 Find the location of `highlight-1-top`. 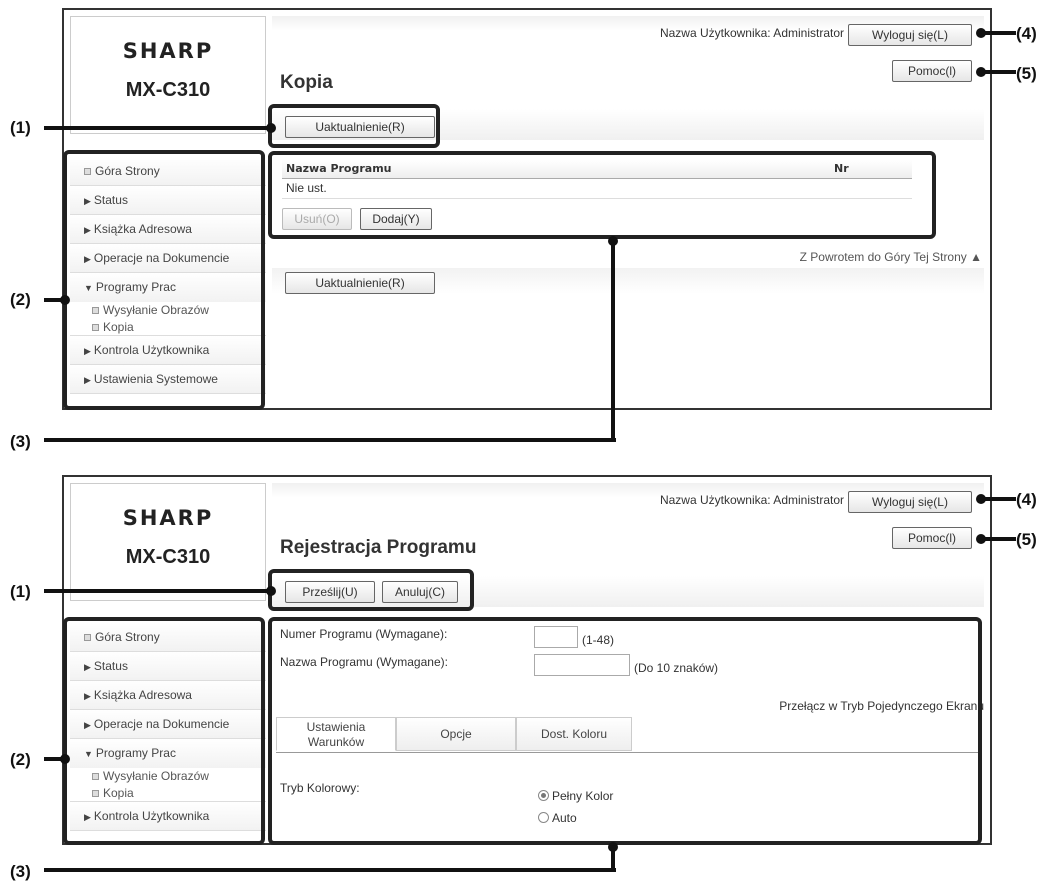

highlight-1-top is located at coordinates (354, 126).